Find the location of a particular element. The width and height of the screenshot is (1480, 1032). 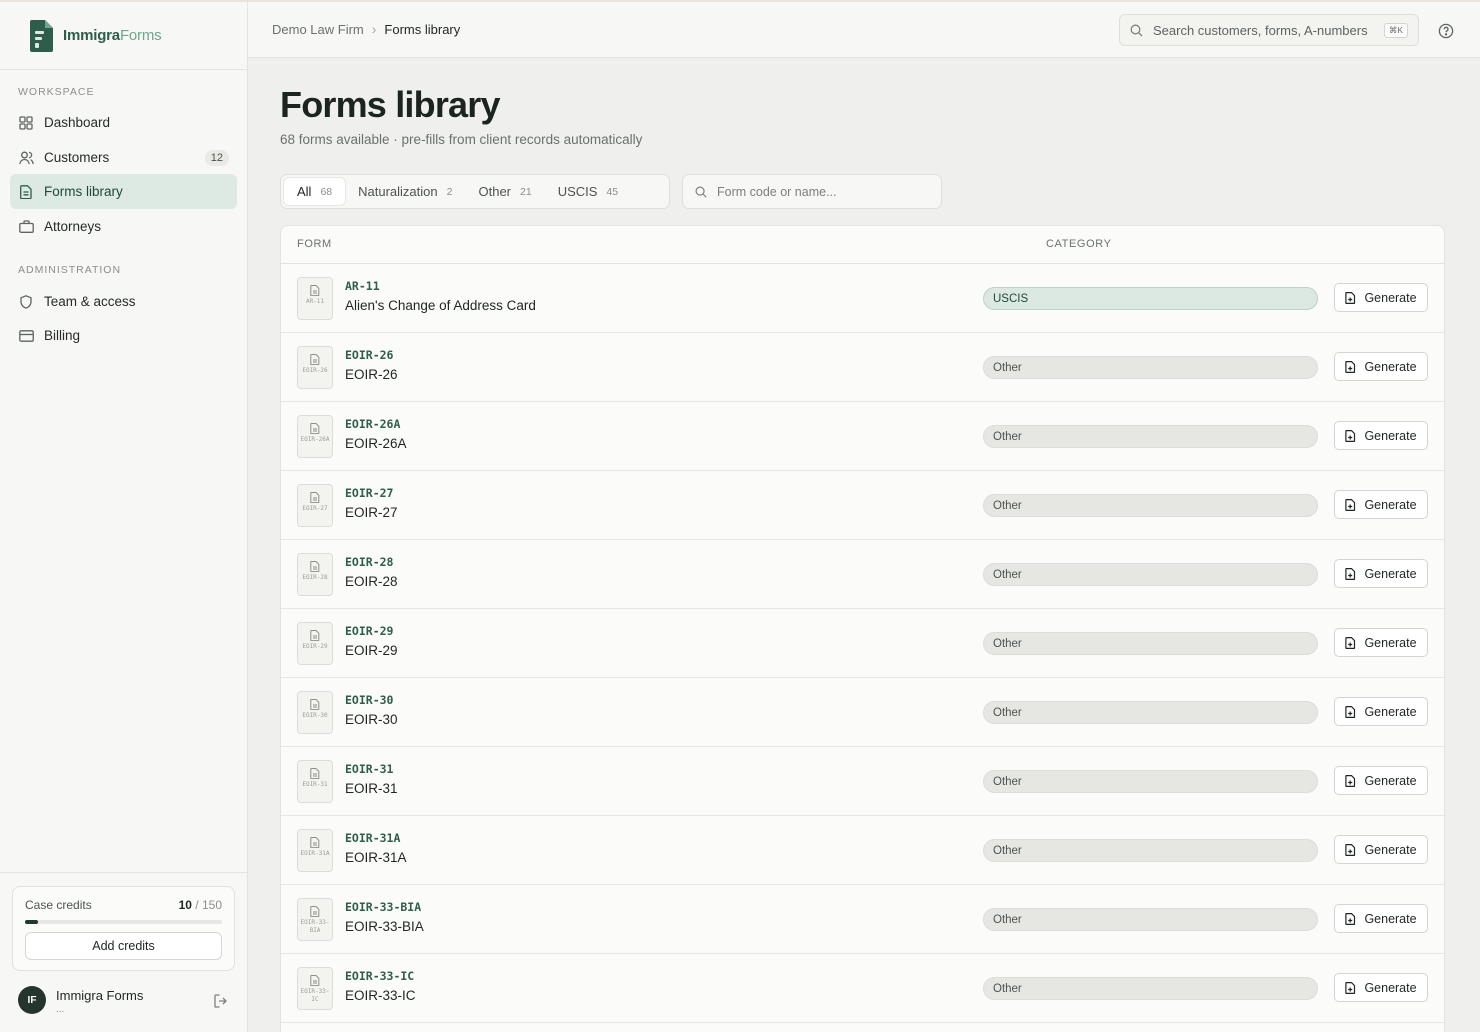

page-title: Forms library is located at coordinates (390, 104).